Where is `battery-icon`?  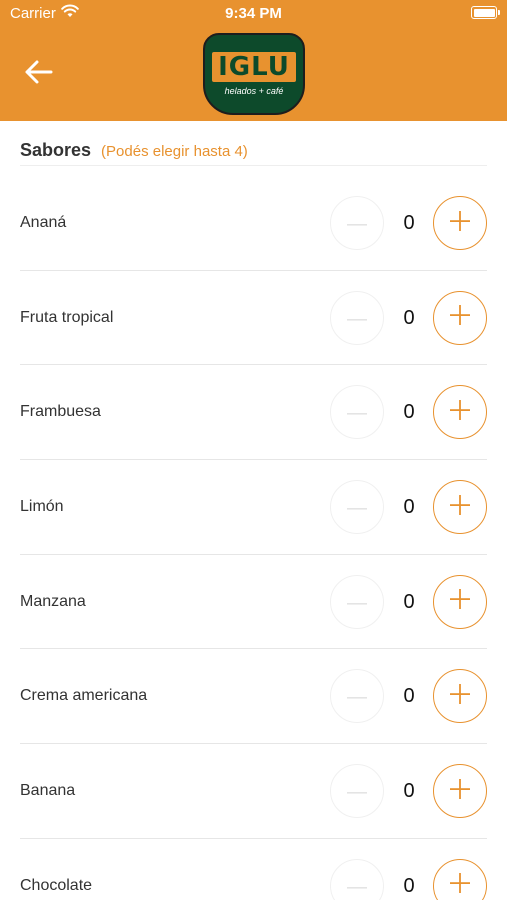
battery-icon is located at coordinates (485, 12).